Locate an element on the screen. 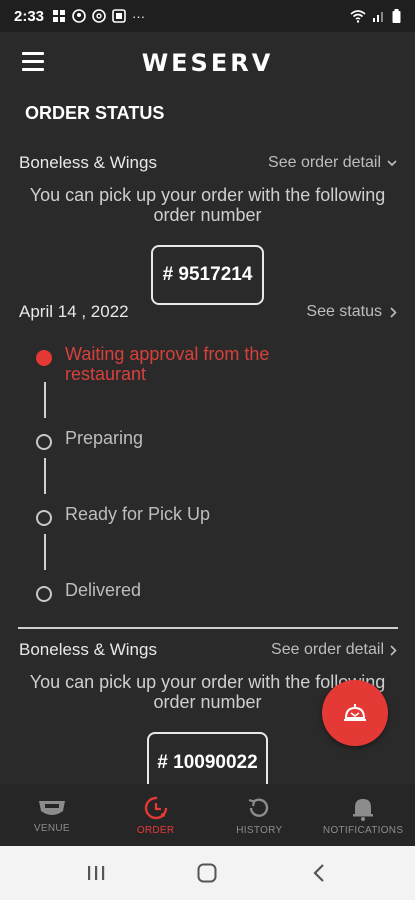 This screenshot has width=415, height=900. app-header: WESERV is located at coordinates (207, 63).